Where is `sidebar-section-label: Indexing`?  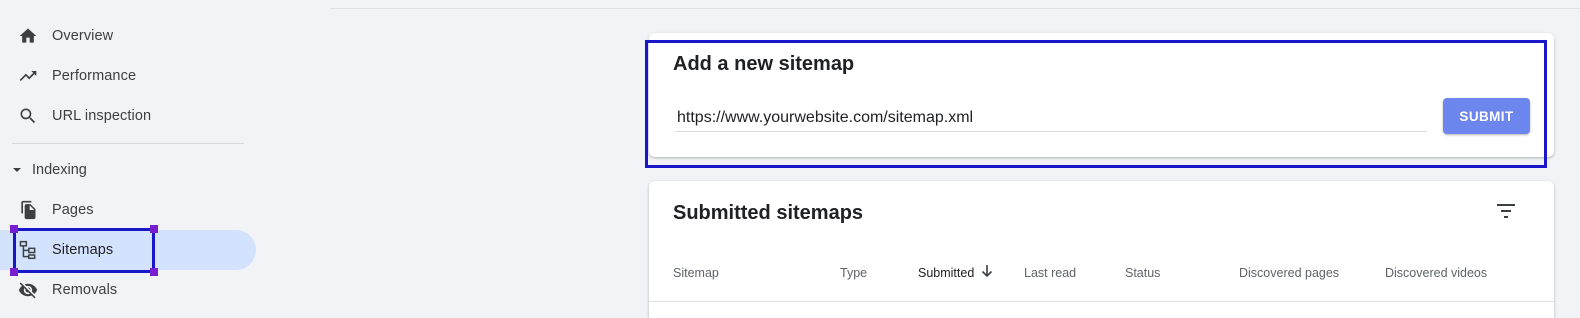
sidebar-section-label: Indexing is located at coordinates (59, 170).